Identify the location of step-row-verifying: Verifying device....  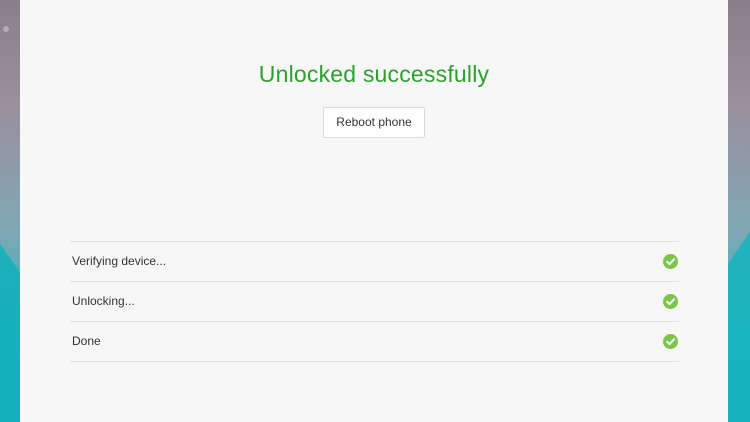
(374, 262).